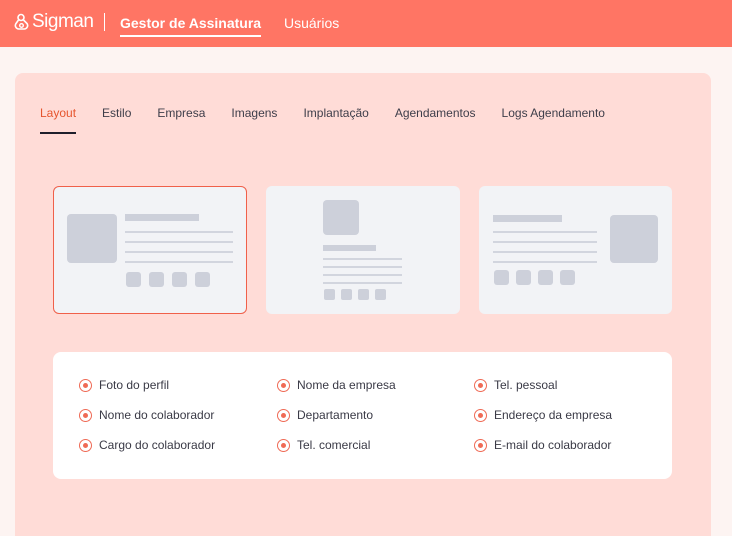 The image size is (732, 536). I want to click on nav-usuarios: Usuários, so click(311, 23).